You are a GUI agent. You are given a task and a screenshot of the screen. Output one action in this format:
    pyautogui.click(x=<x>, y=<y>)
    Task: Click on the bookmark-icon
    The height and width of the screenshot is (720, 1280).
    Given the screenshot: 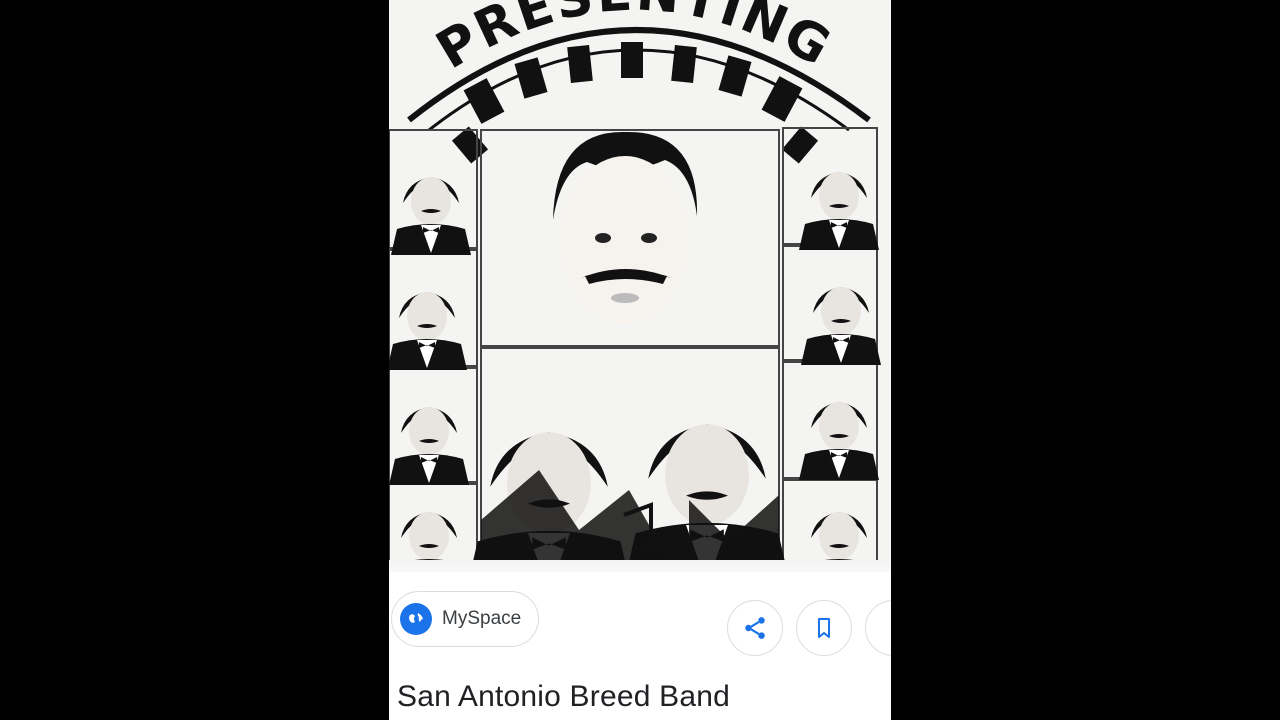 What is the action you would take?
    pyautogui.click(x=824, y=628)
    